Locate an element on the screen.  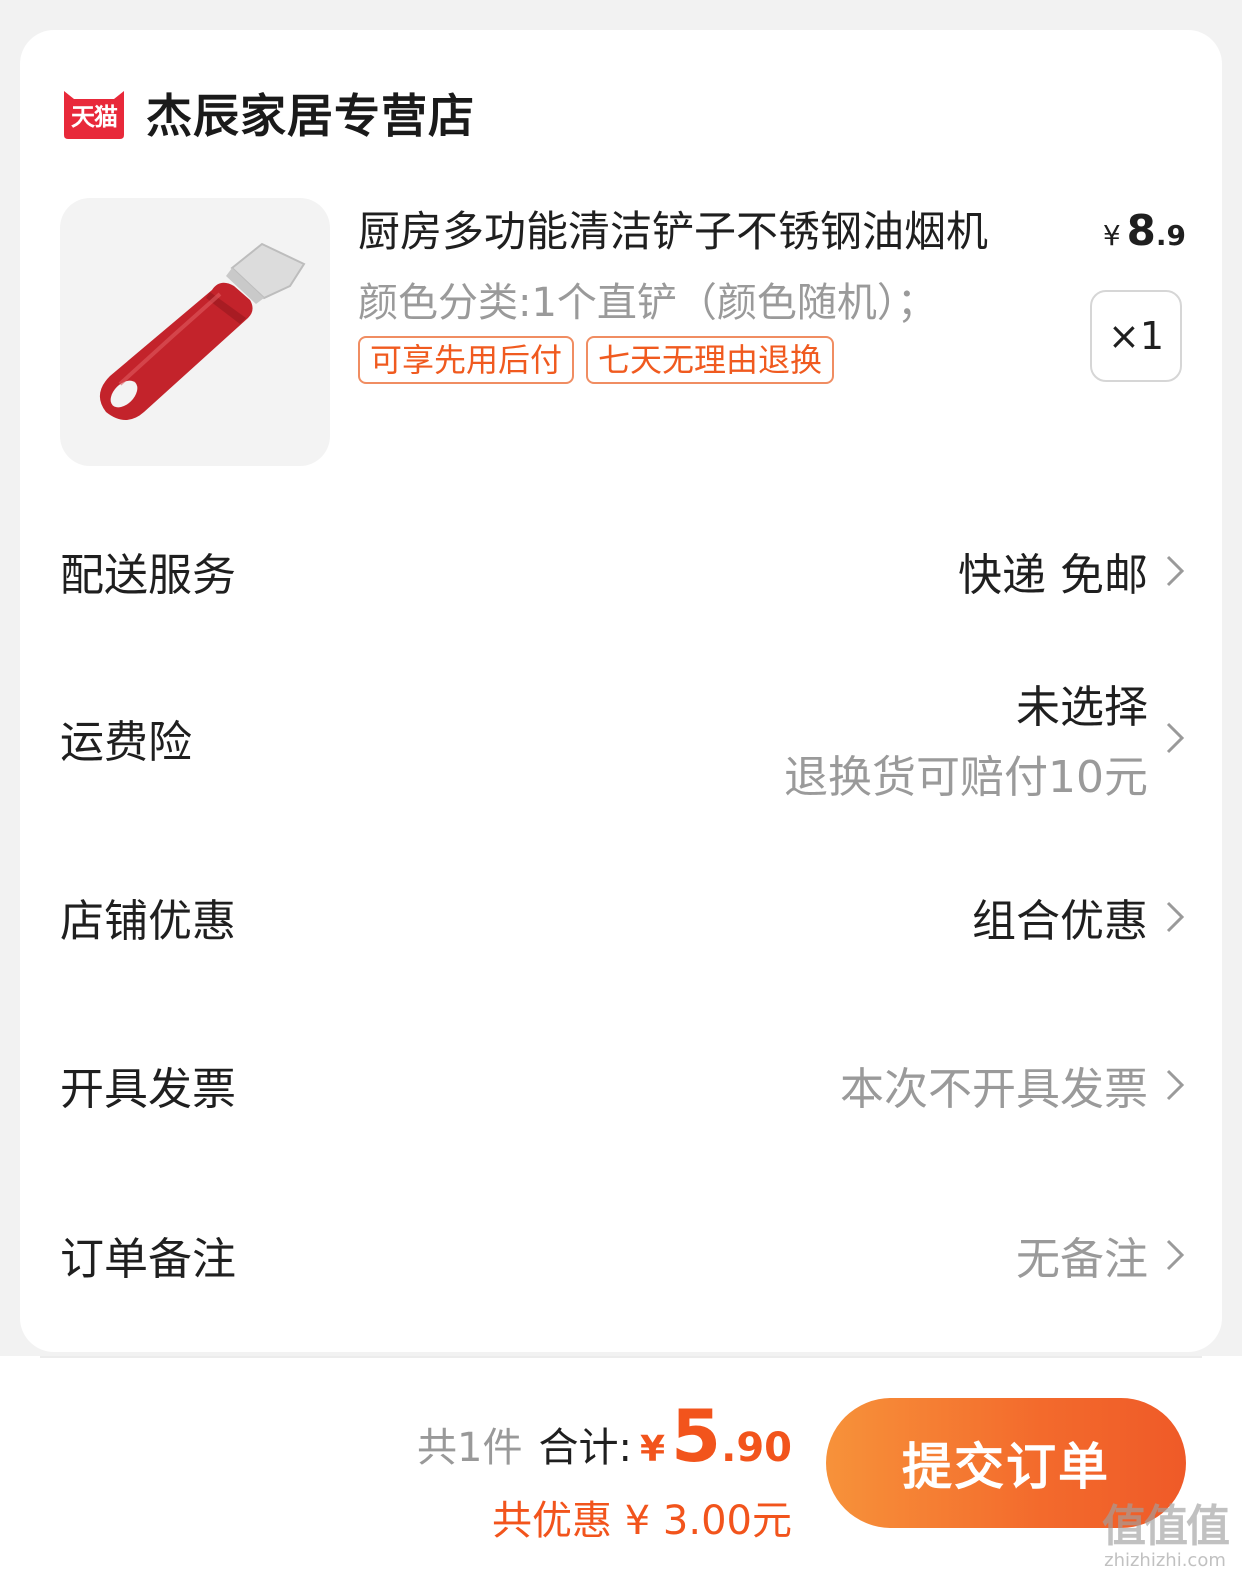
watermark-site: zhizhizhi.com is located at coordinates (1165, 1560).